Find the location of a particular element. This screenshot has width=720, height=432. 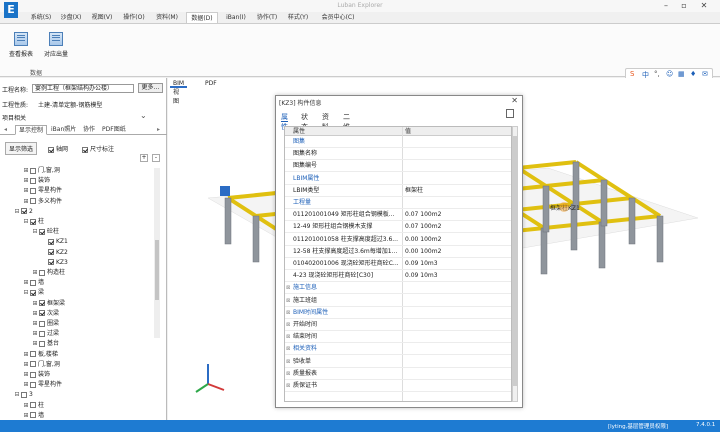

menu-item-6: iBan(I) is located at coordinates (236, 17).